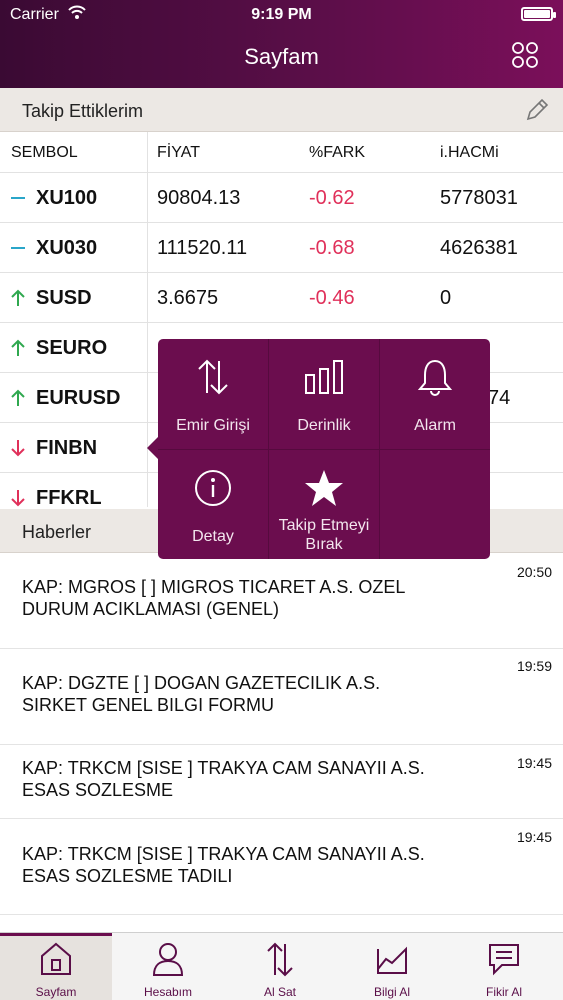  Describe the element at coordinates (324, 425) in the screenshot. I see `popup-item-label: Derinlik` at that location.